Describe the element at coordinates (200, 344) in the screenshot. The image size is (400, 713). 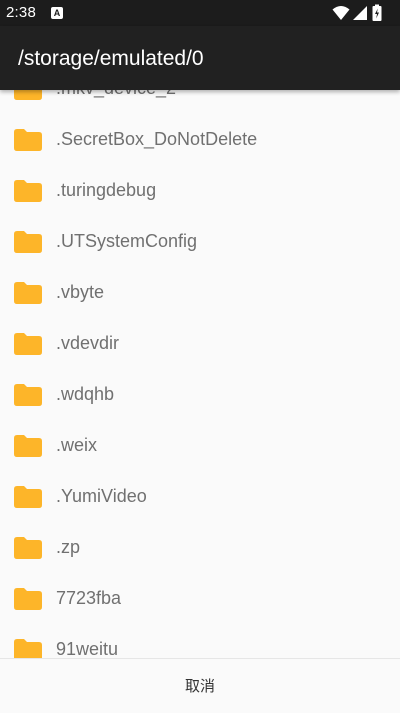
I see `list-item: .vdevdir` at that location.